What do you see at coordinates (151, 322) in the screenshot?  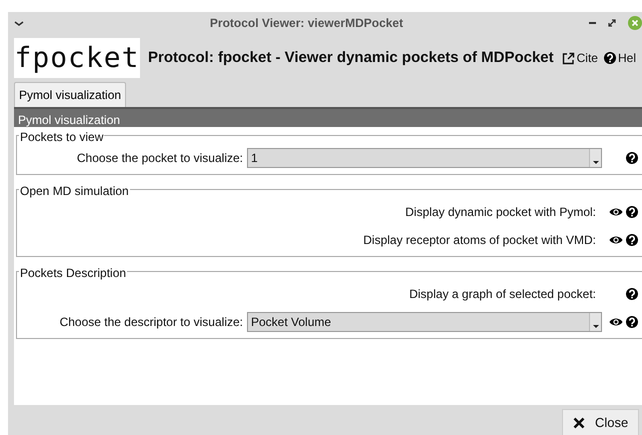 I see `field-label: Choose the descriptor to visualize:` at bounding box center [151, 322].